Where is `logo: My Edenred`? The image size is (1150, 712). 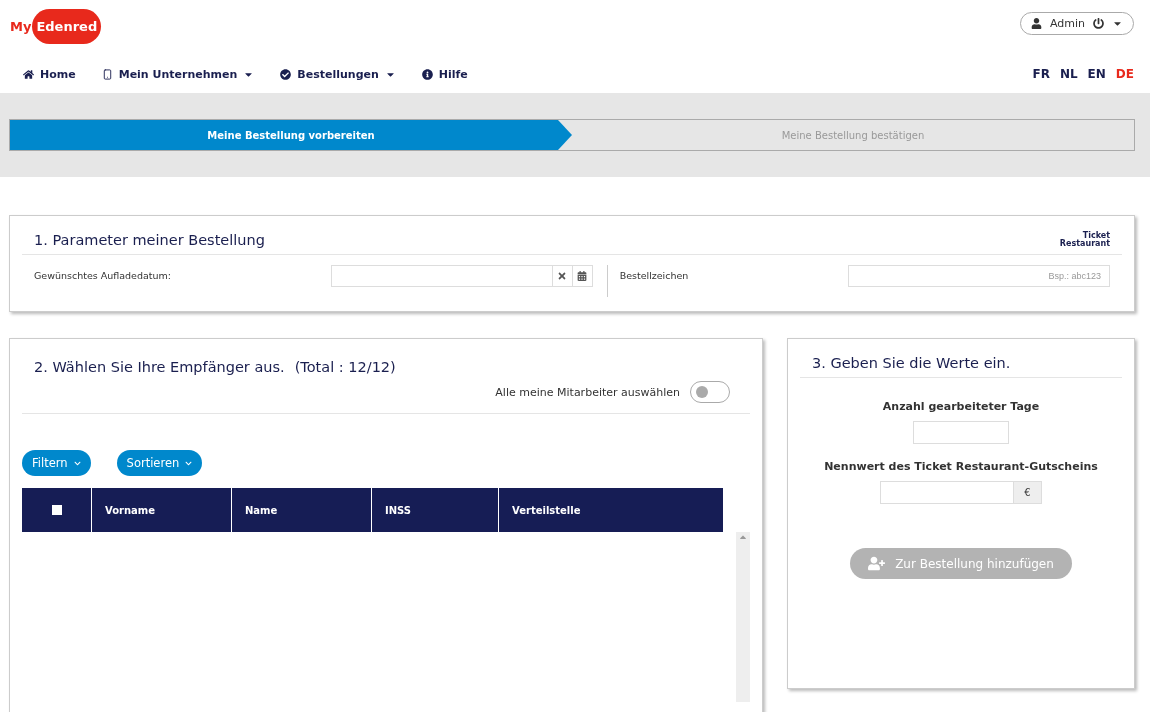 logo: My Edenred is located at coordinates (239, 26).